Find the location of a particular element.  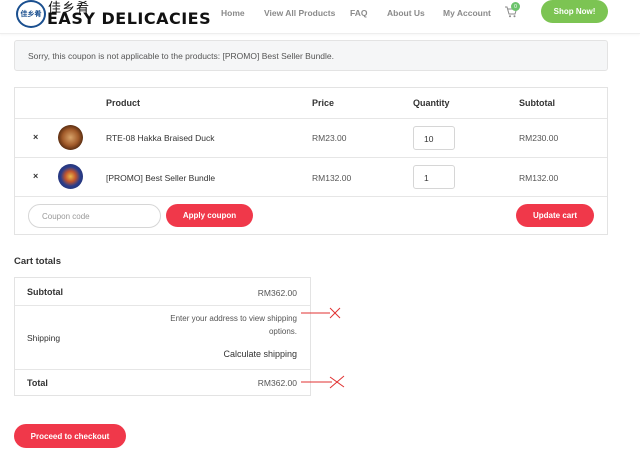

cart-totals-heading: Cart totals is located at coordinates (37, 261).